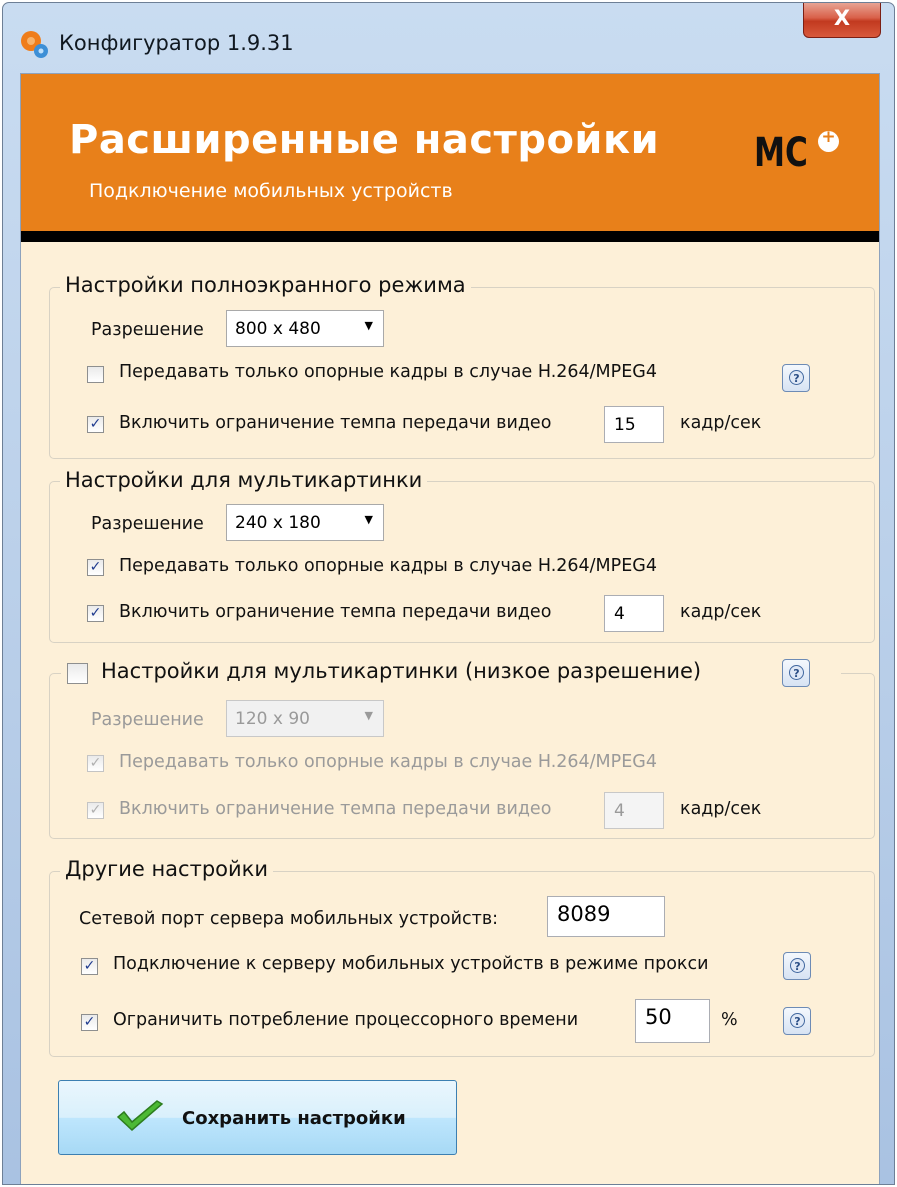 Image resolution: width=897 pixels, height=1187 pixels. Describe the element at coordinates (176, 43) in the screenshot. I see `window-title: Конфигуратор 1.9.31` at that location.